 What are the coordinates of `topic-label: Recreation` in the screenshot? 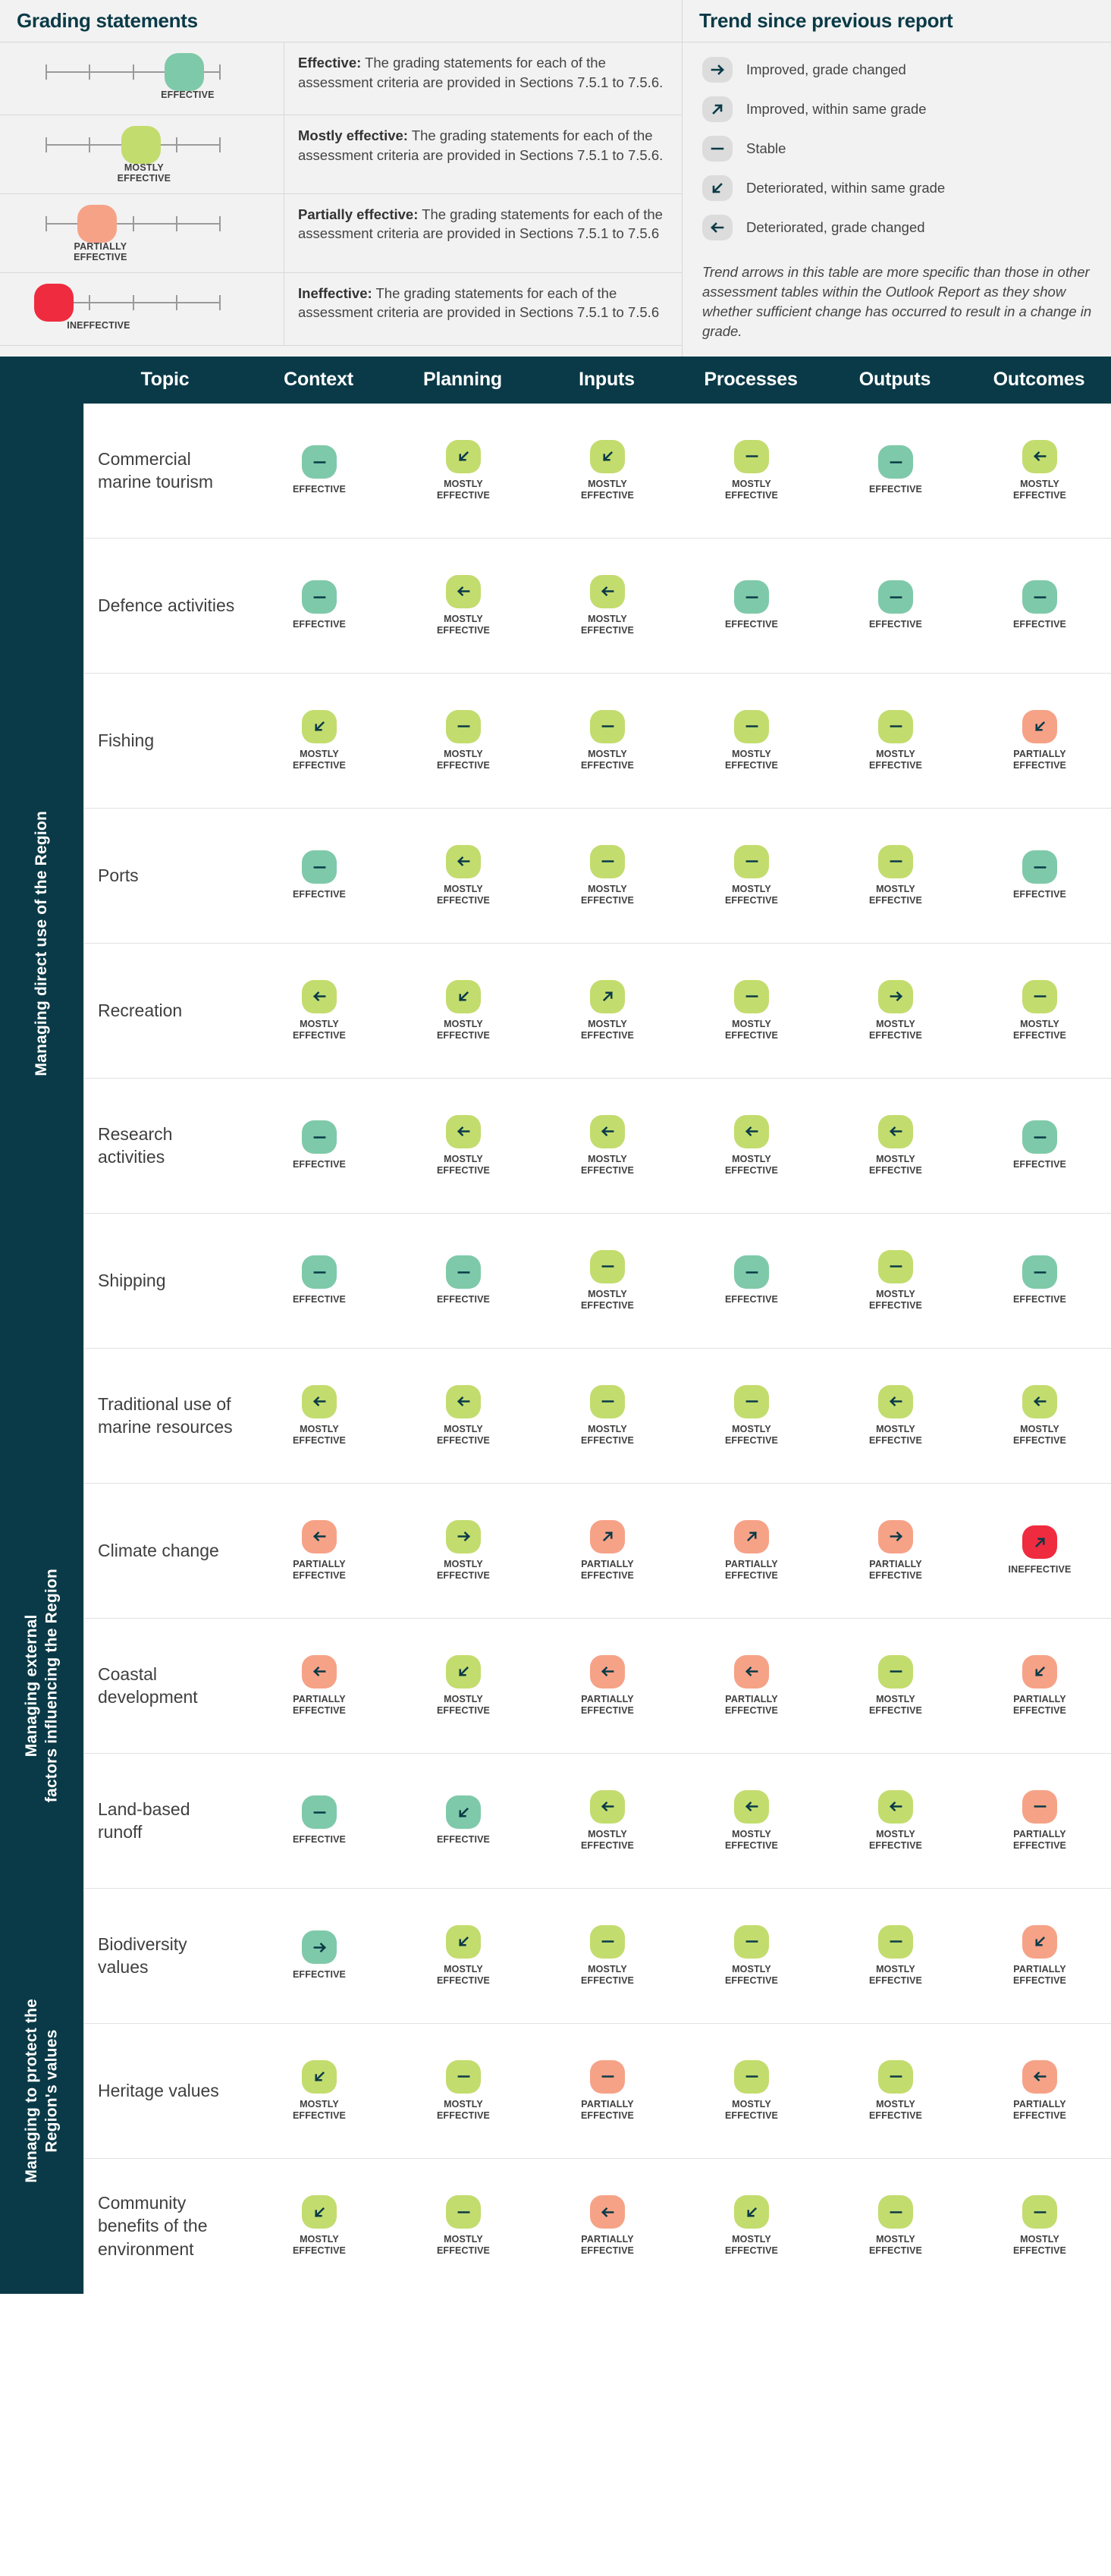 It's located at (140, 1010).